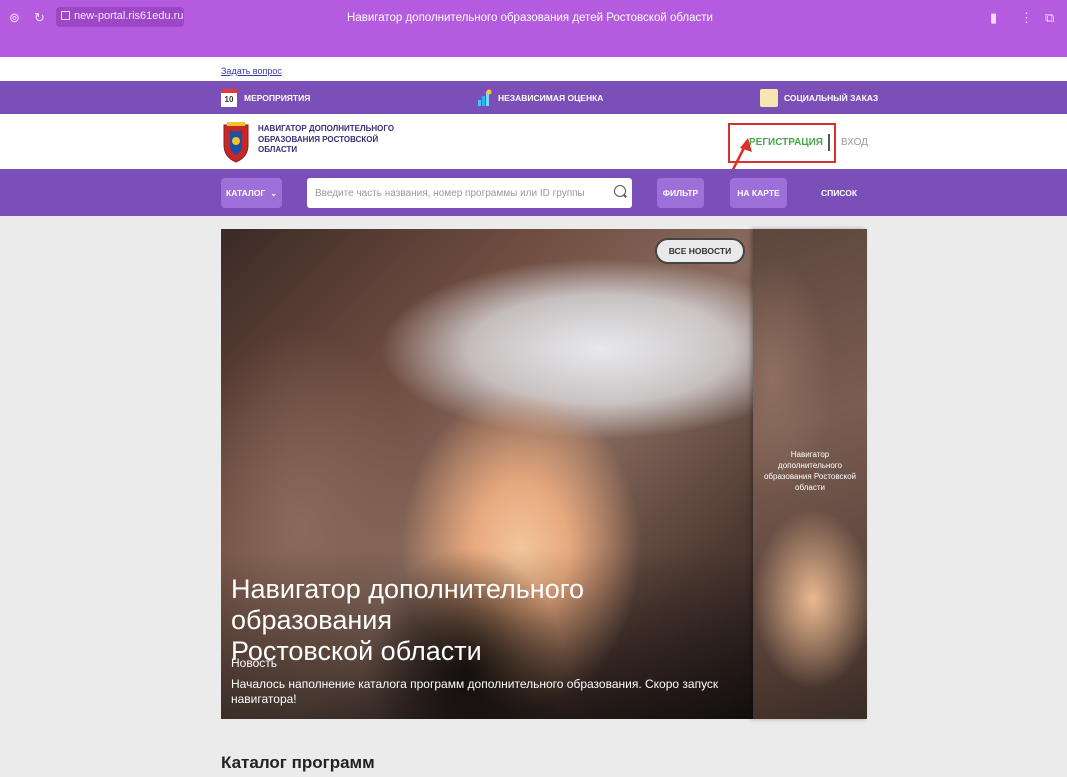  I want to click on lock-icon, so click(65, 15).